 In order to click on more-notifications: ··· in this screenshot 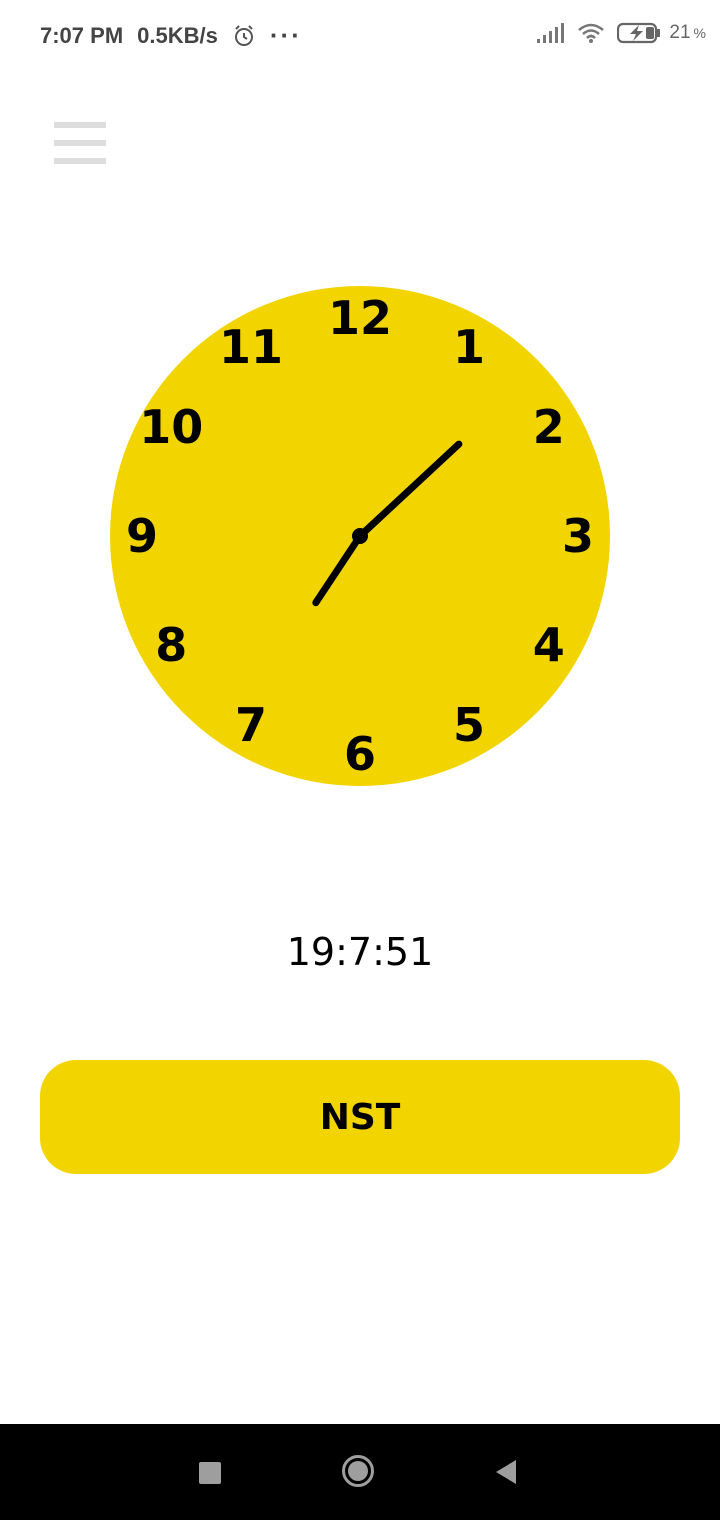, I will do `click(285, 35)`.